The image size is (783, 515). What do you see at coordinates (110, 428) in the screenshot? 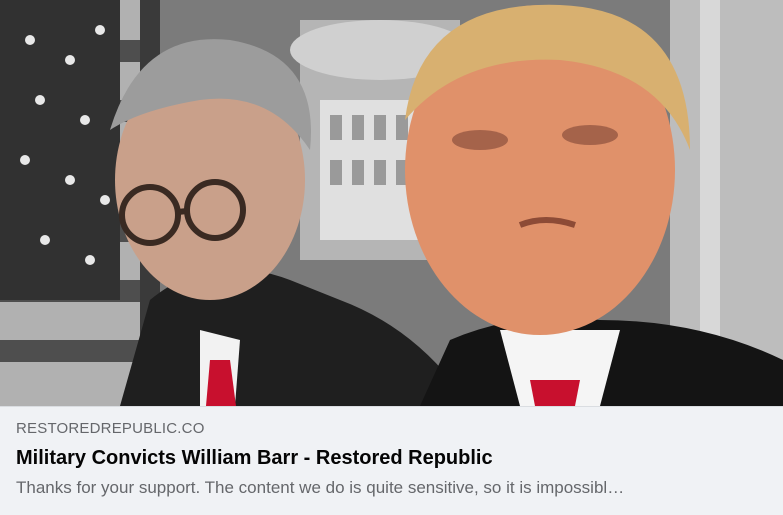
I see `link-domain: RESTOREDREPUBLIC.CO` at bounding box center [110, 428].